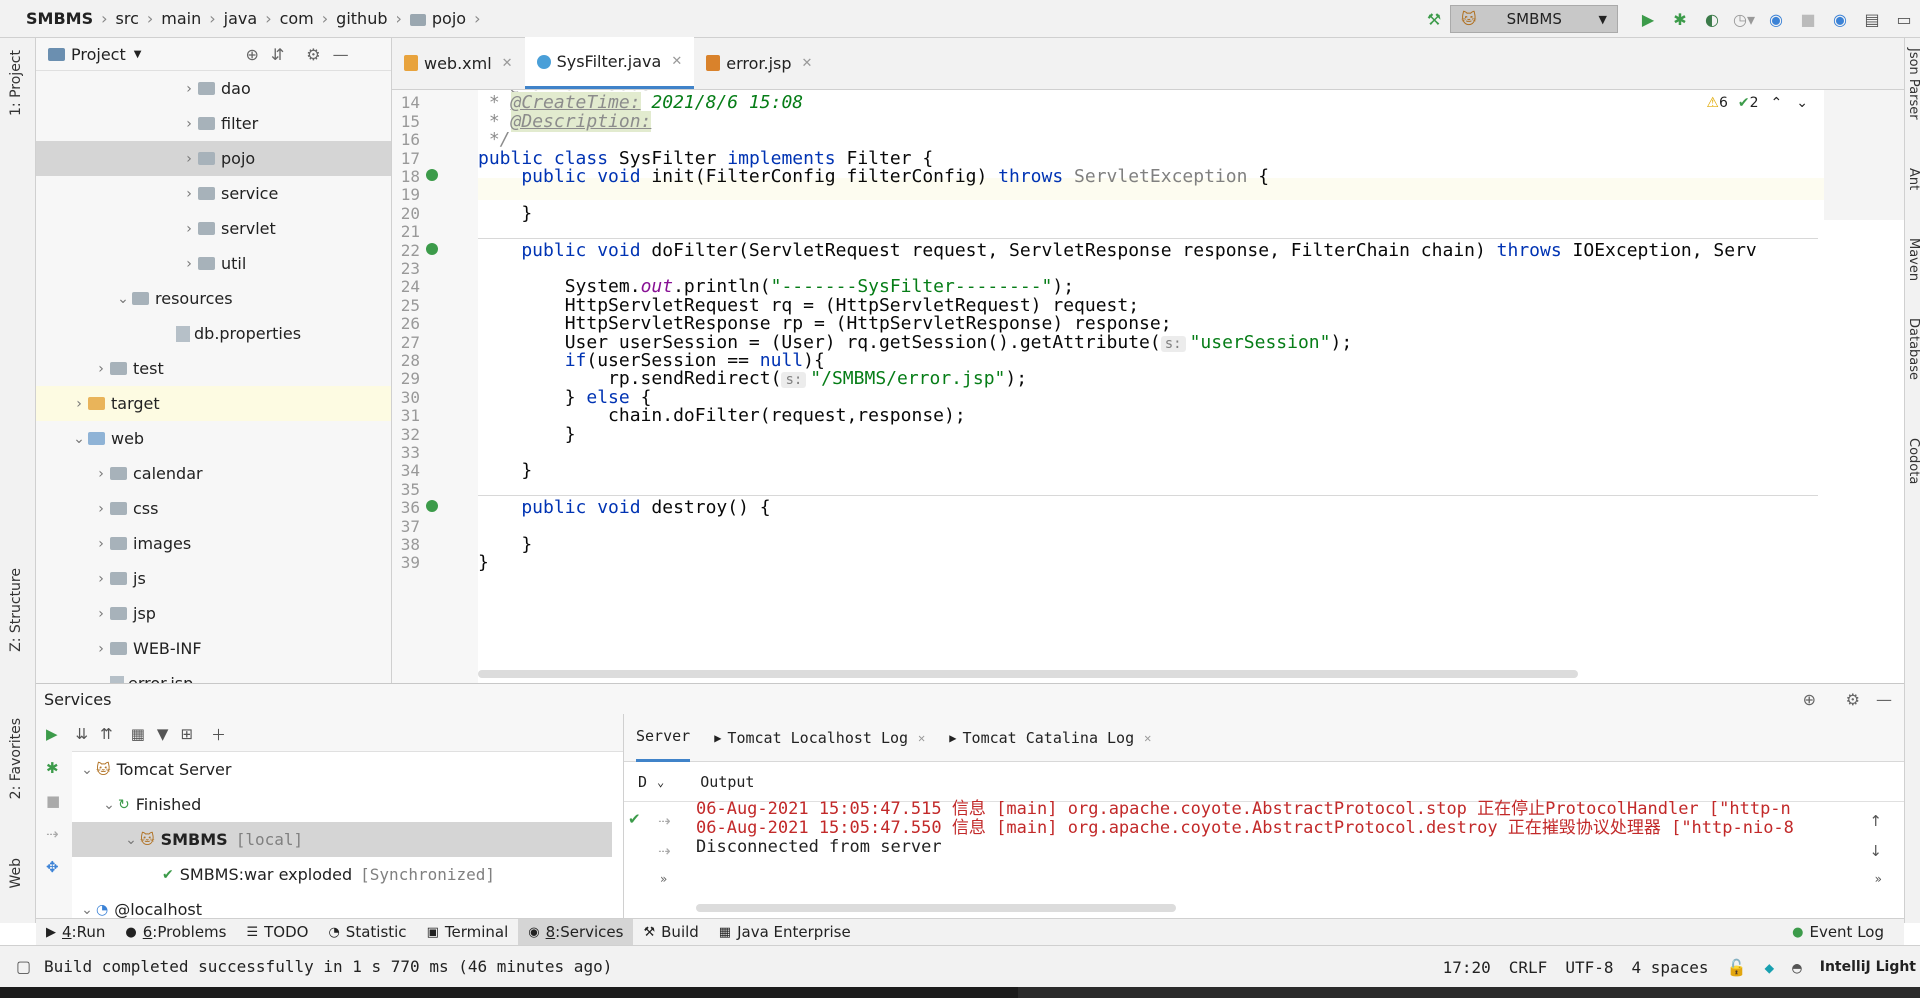 This screenshot has height=998, width=1920. What do you see at coordinates (819, 738) in the screenshot?
I see `log-tab-tomcat-localhost-log: ▶ Tomcat Localhost Log ✕` at bounding box center [819, 738].